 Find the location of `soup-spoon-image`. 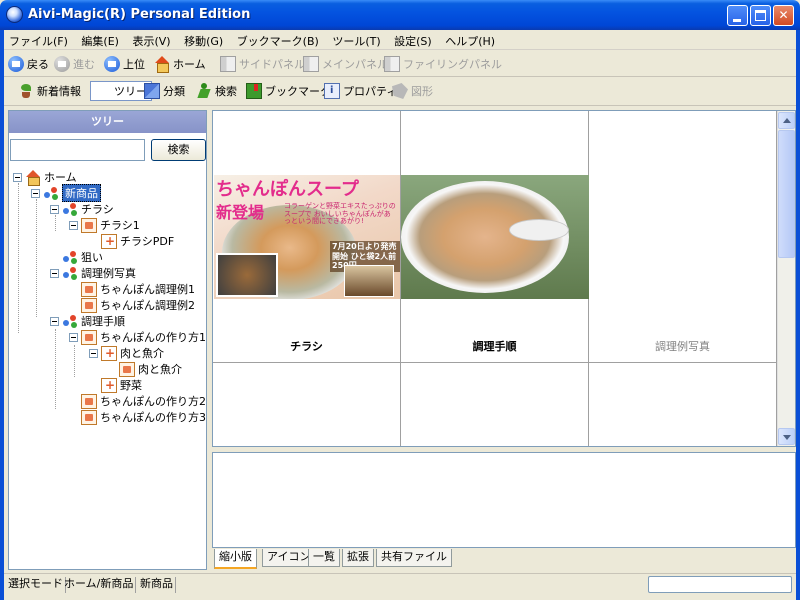

soup-spoon-image is located at coordinates (539, 230).